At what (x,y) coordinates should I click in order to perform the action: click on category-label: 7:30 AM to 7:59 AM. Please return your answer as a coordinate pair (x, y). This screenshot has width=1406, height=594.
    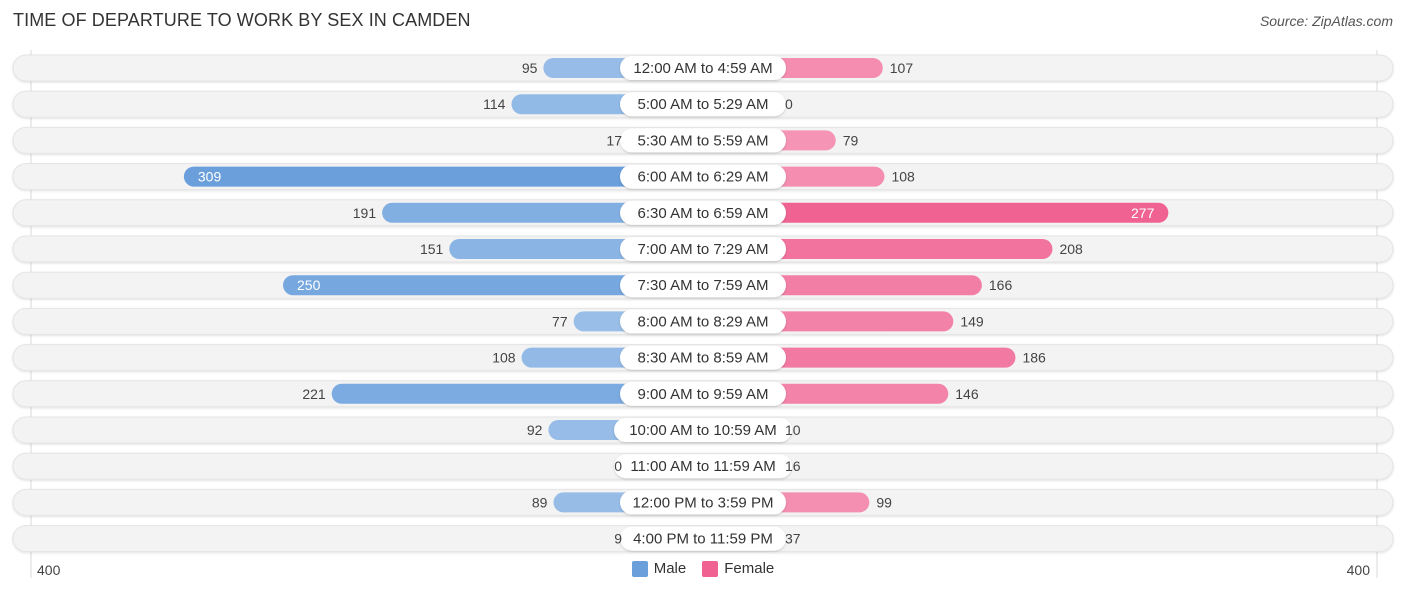
    Looking at the image, I should click on (703, 285).